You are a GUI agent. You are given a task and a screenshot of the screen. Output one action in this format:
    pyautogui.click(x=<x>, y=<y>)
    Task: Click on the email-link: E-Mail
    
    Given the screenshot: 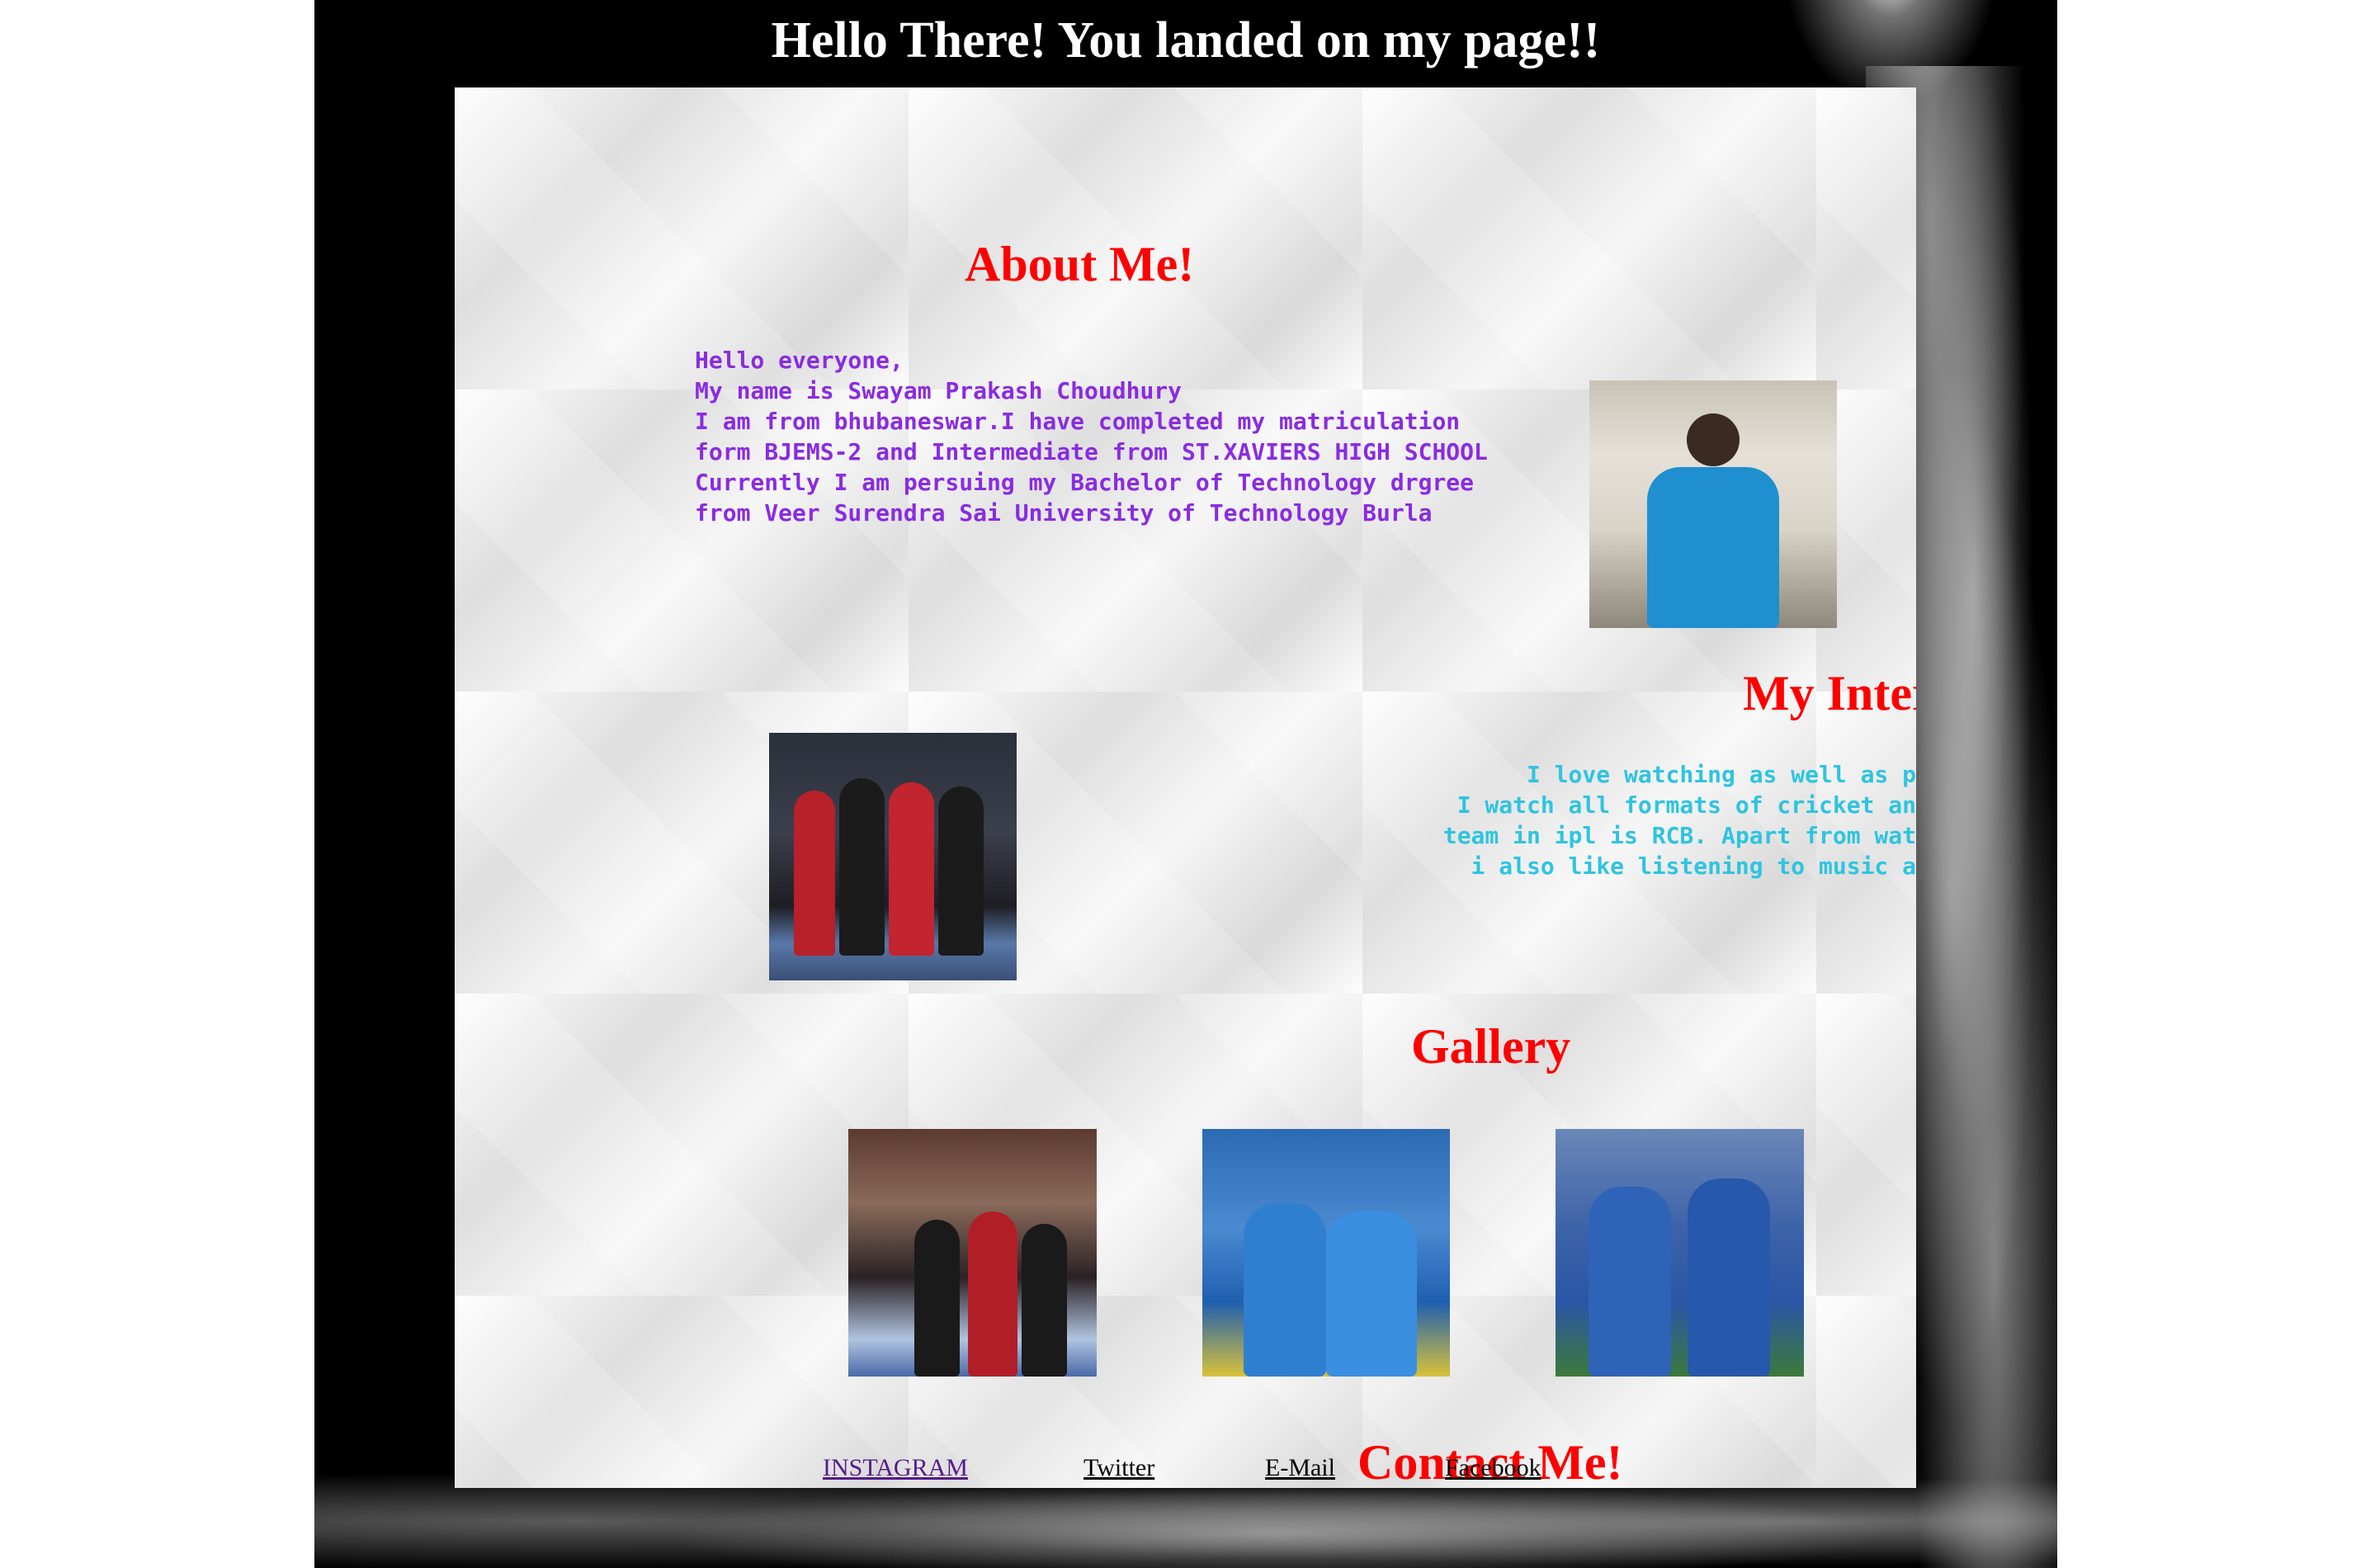 What is the action you would take?
    pyautogui.click(x=1300, y=1468)
    